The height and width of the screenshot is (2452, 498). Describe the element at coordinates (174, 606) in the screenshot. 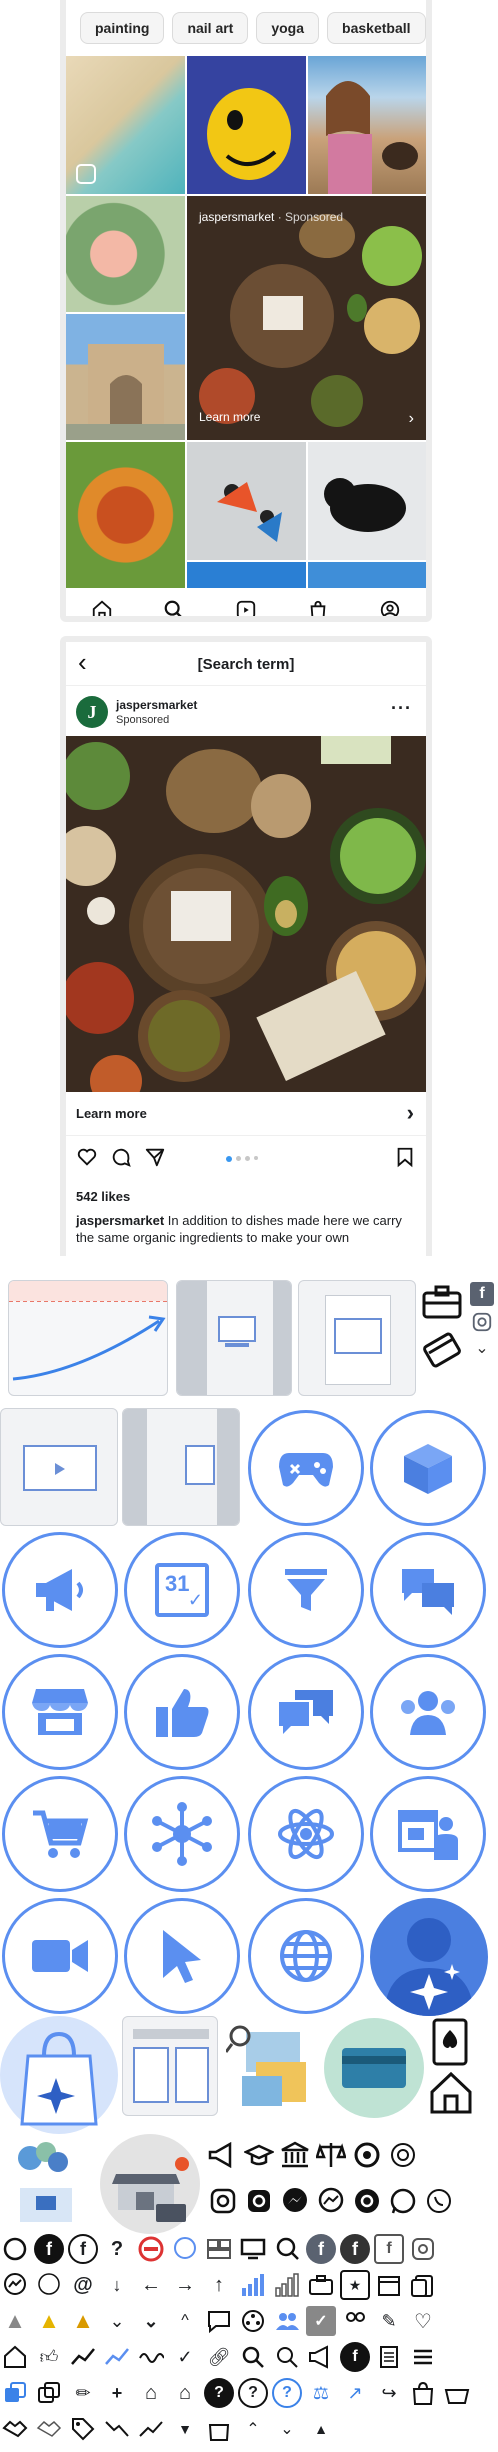

I see `search-icon` at that location.